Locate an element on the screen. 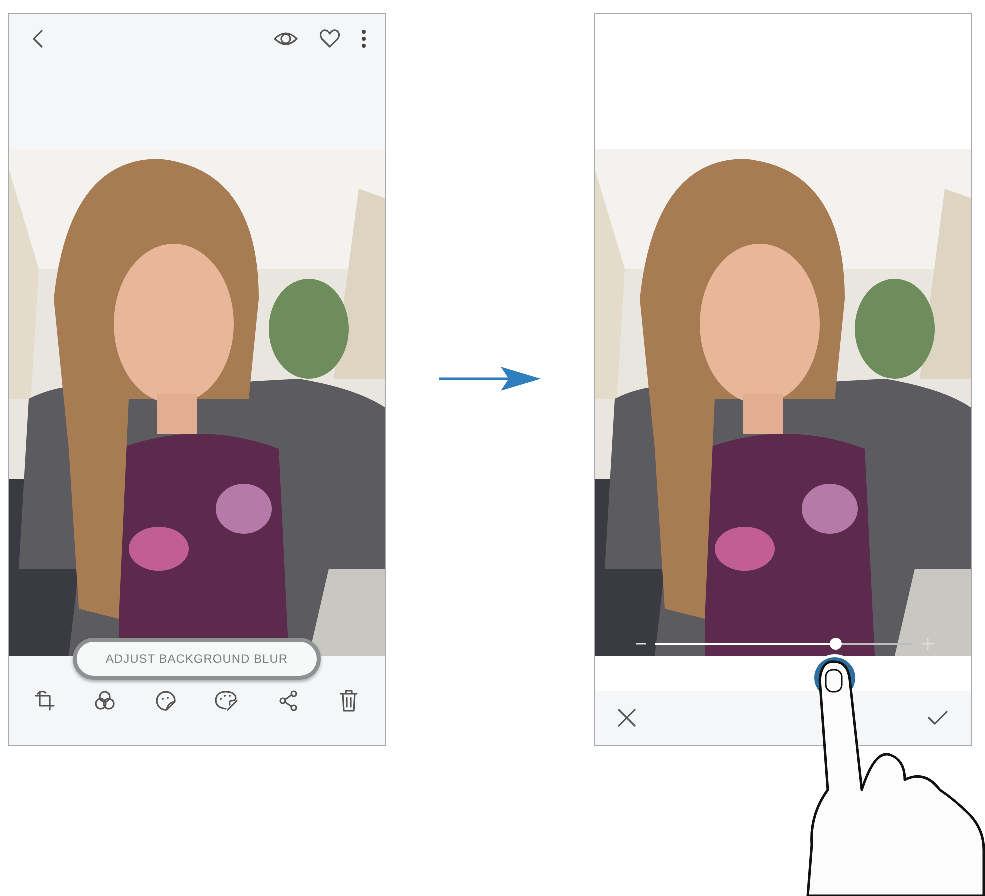 The width and height of the screenshot is (985, 896). heart-icon is located at coordinates (330, 39).